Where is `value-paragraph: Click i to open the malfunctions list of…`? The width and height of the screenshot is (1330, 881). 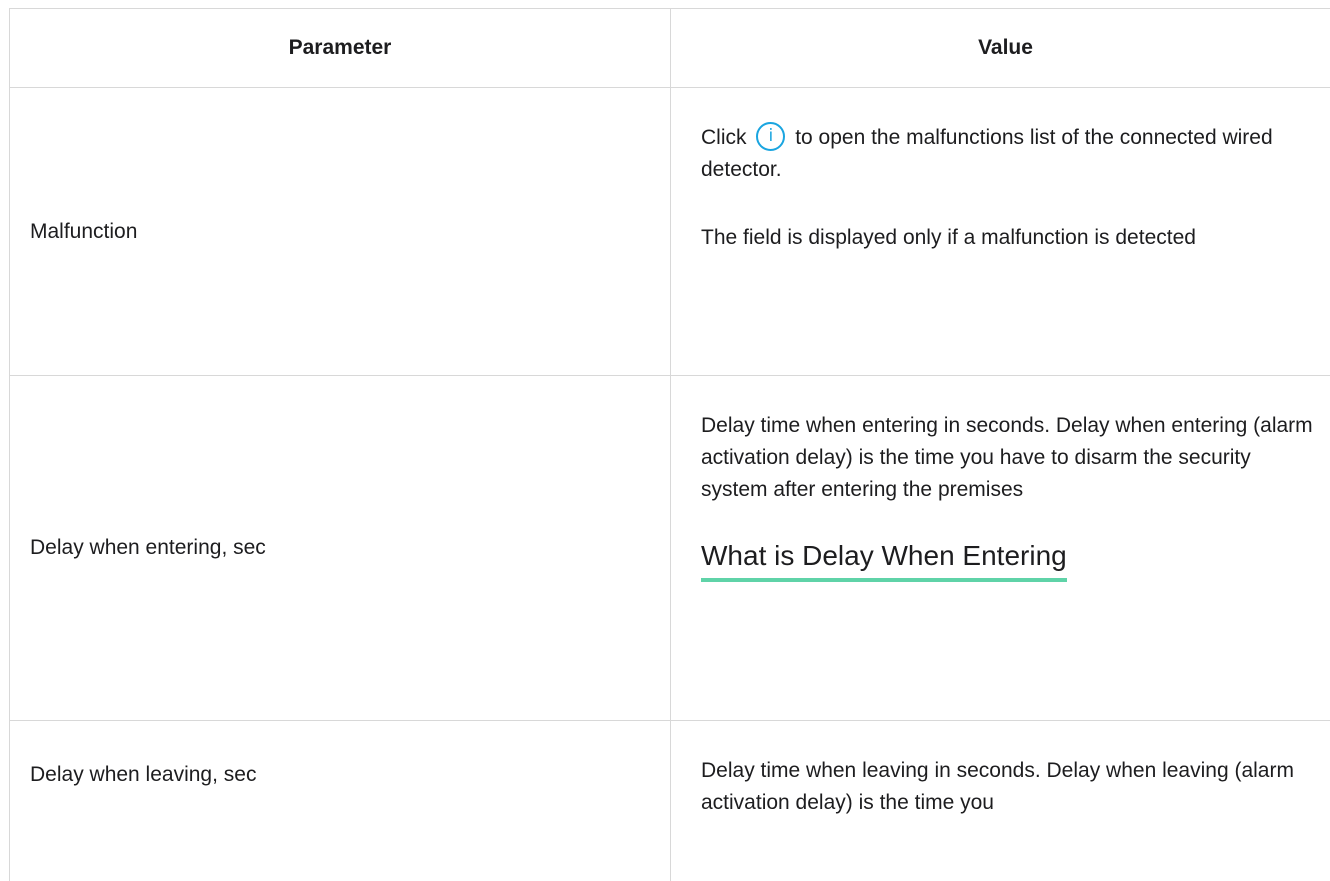
value-paragraph: Click i to open the malfunctions list of… is located at coordinates (1010, 153).